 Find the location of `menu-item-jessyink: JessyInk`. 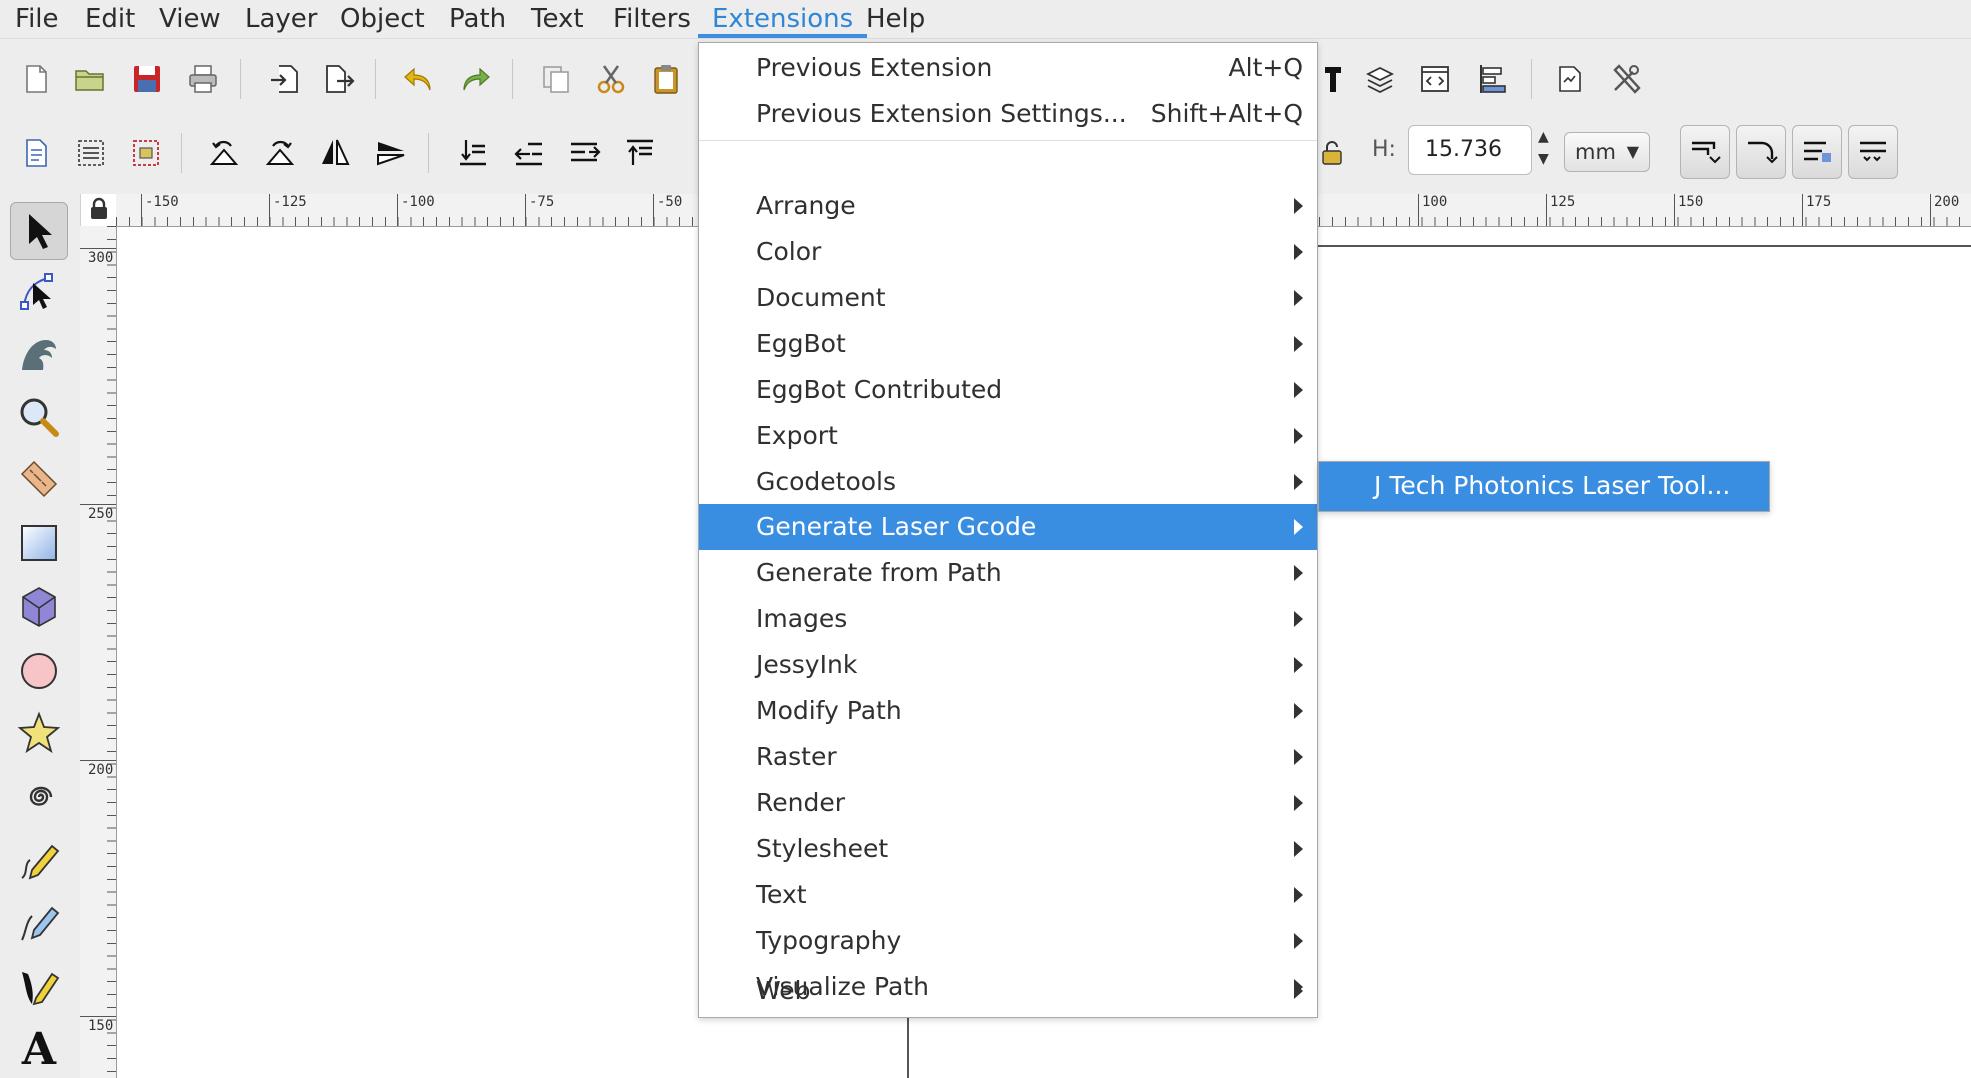

menu-item-jessyink: JessyInk is located at coordinates (1008, 665).